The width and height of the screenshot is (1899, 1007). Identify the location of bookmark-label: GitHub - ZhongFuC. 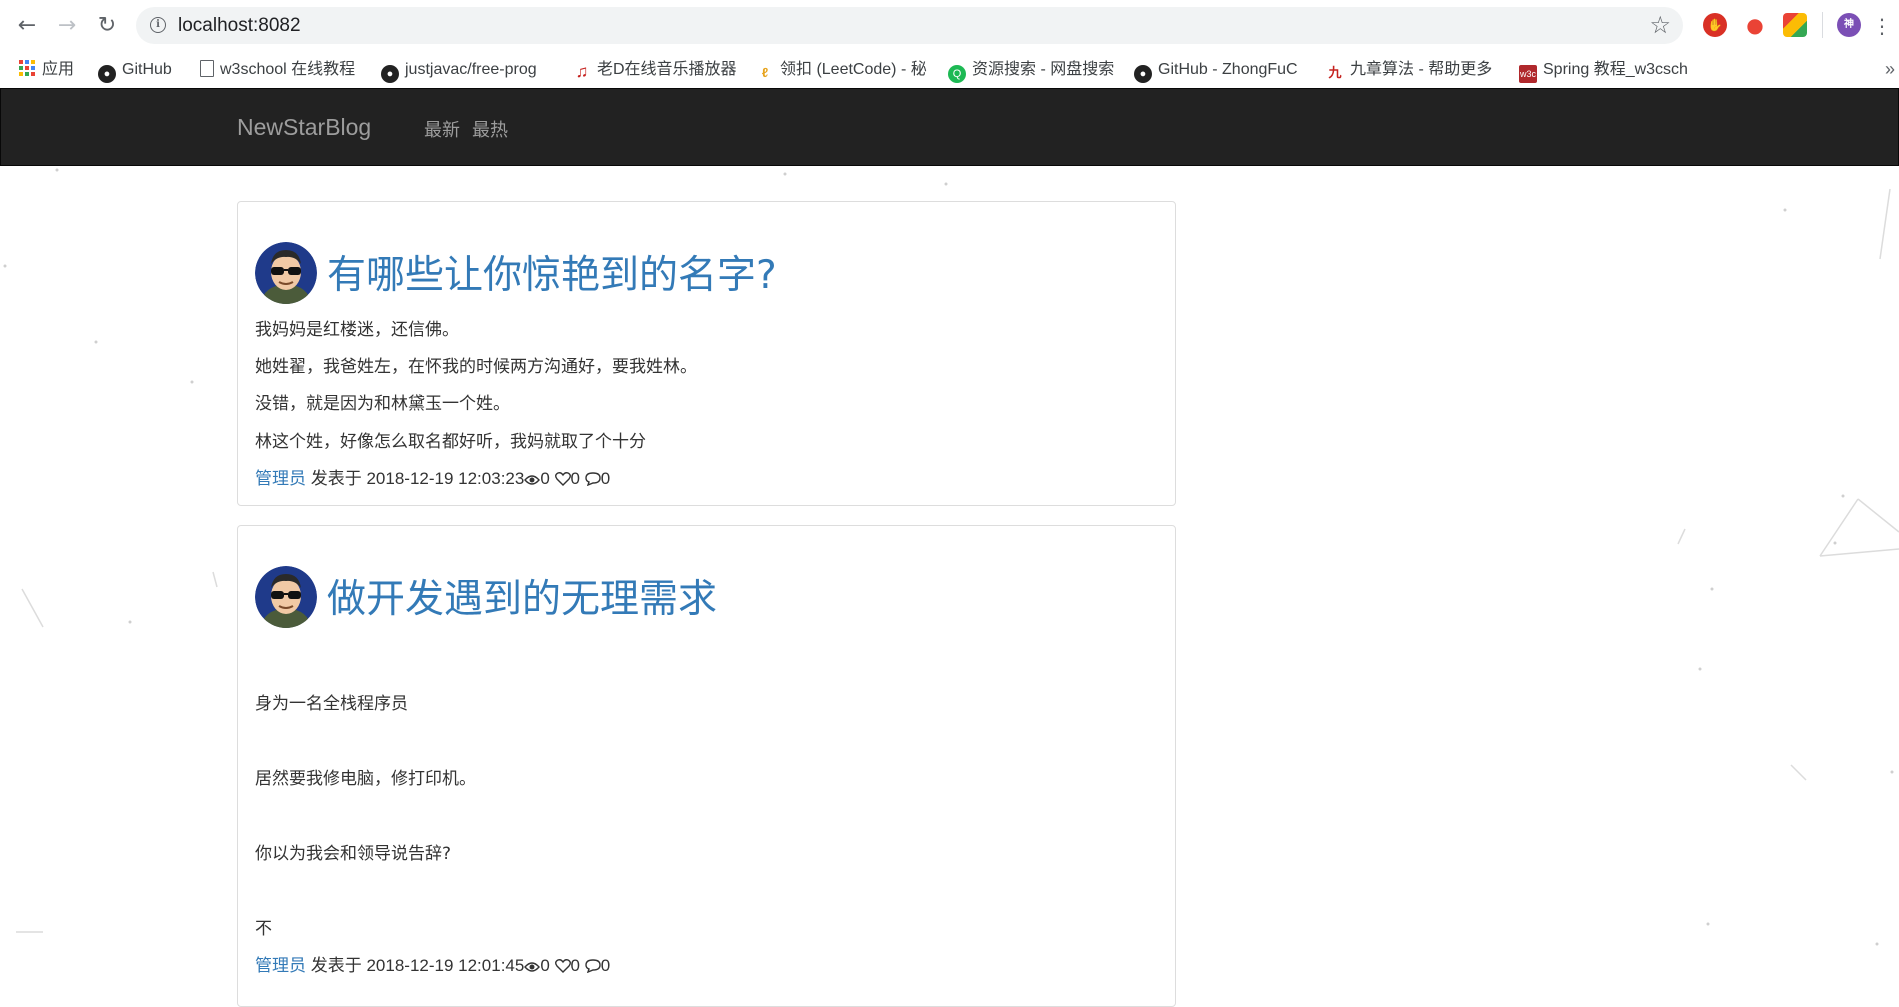
(1228, 69).